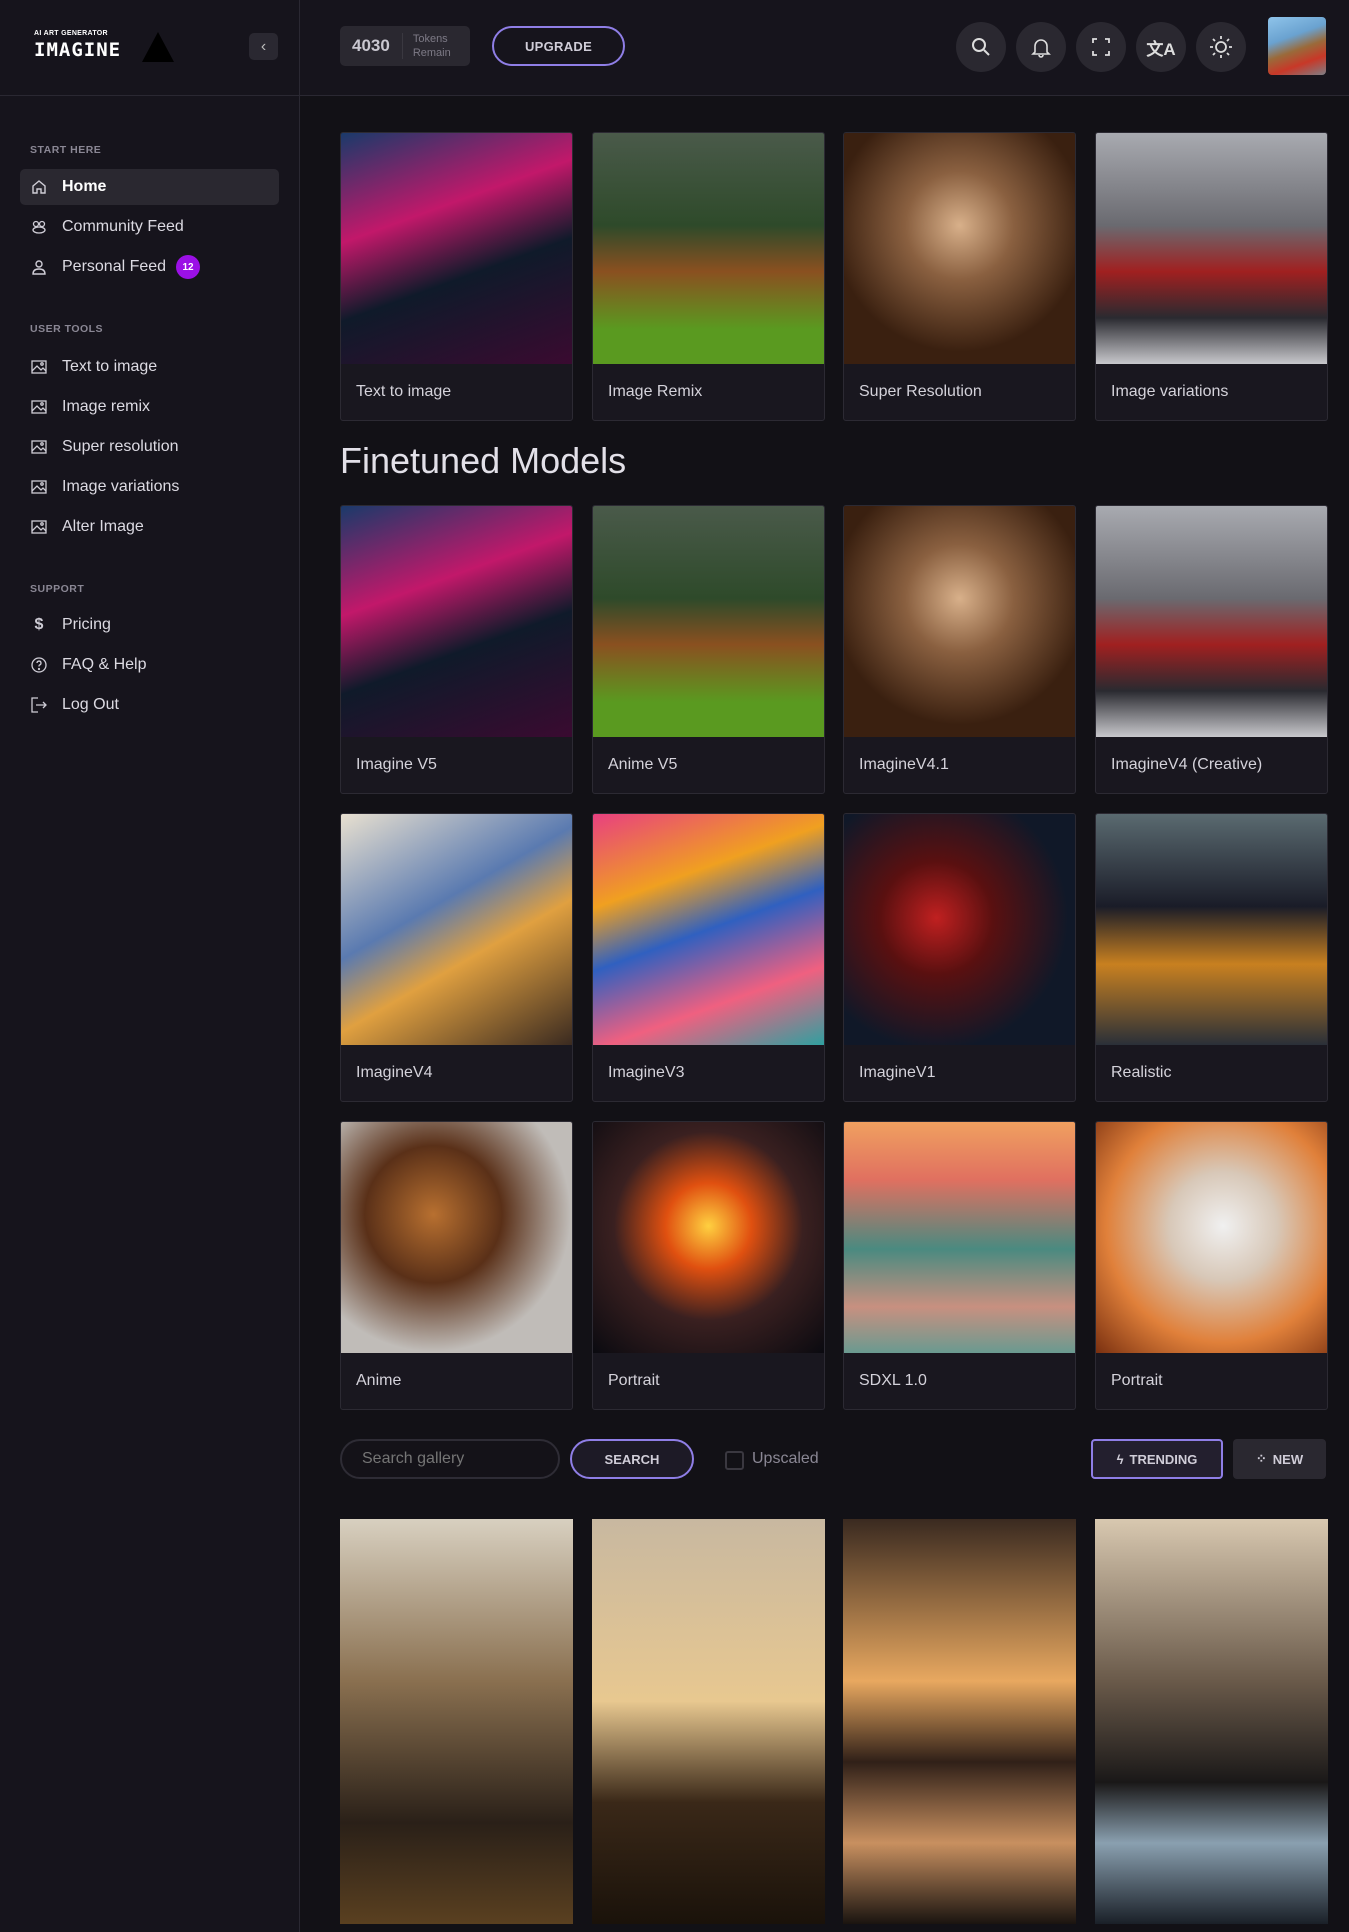 Image resolution: width=1349 pixels, height=1932 pixels. I want to click on sidebar-item-text-to-image: Text to image, so click(149, 367).